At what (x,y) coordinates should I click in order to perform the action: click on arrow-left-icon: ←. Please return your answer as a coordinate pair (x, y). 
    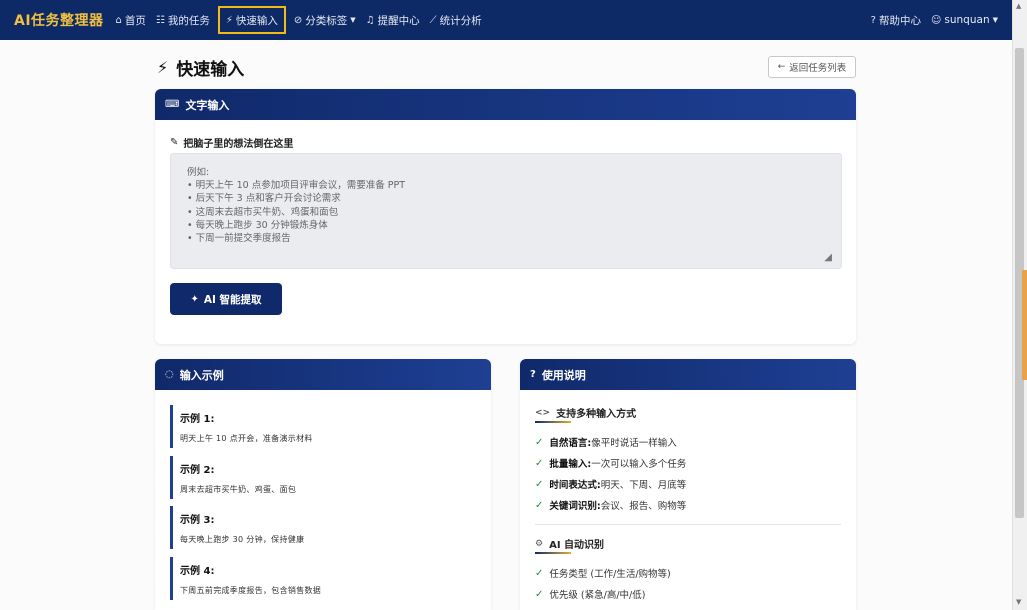
    Looking at the image, I should click on (781, 67).